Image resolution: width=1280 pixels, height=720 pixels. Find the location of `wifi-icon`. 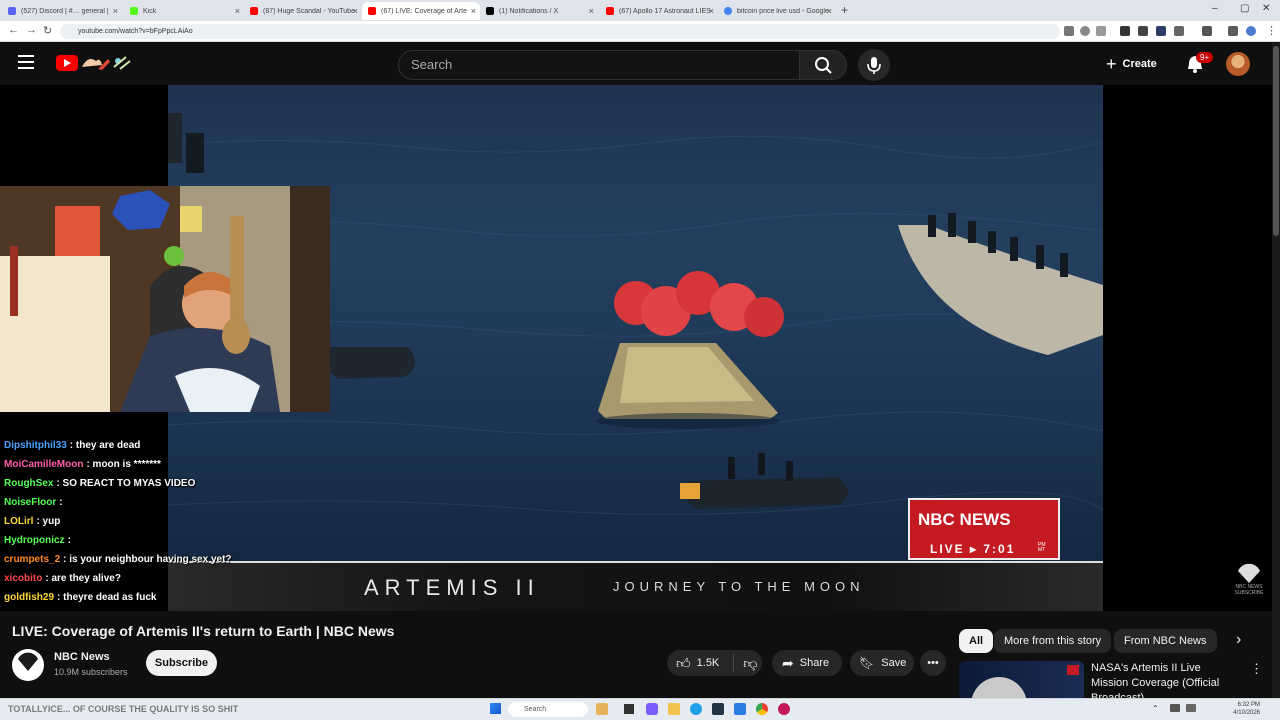

wifi-icon is located at coordinates (1175, 708).